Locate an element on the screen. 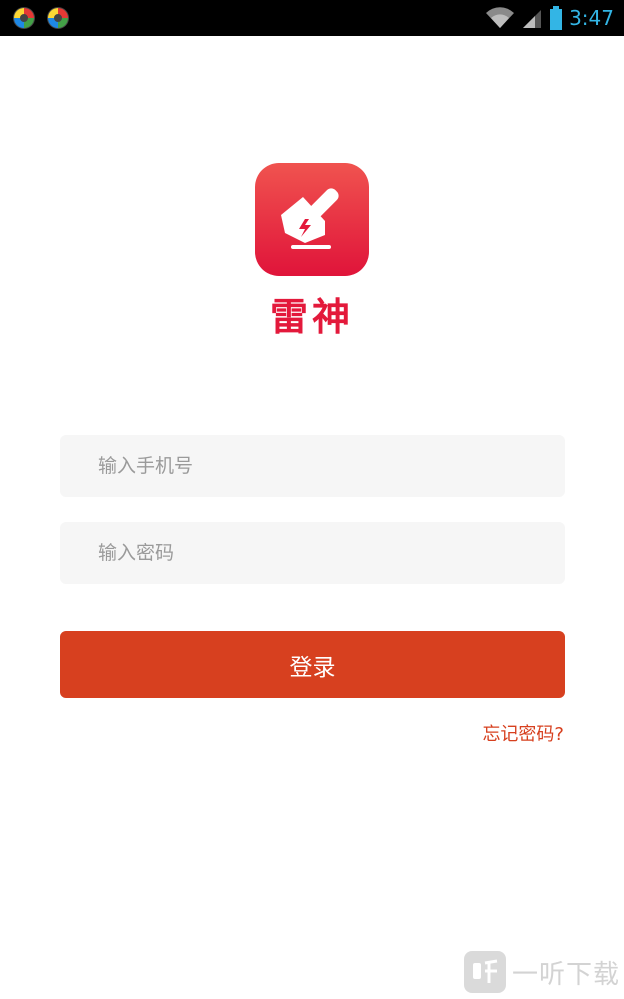 The height and width of the screenshot is (999, 624). password-input is located at coordinates (312, 553).